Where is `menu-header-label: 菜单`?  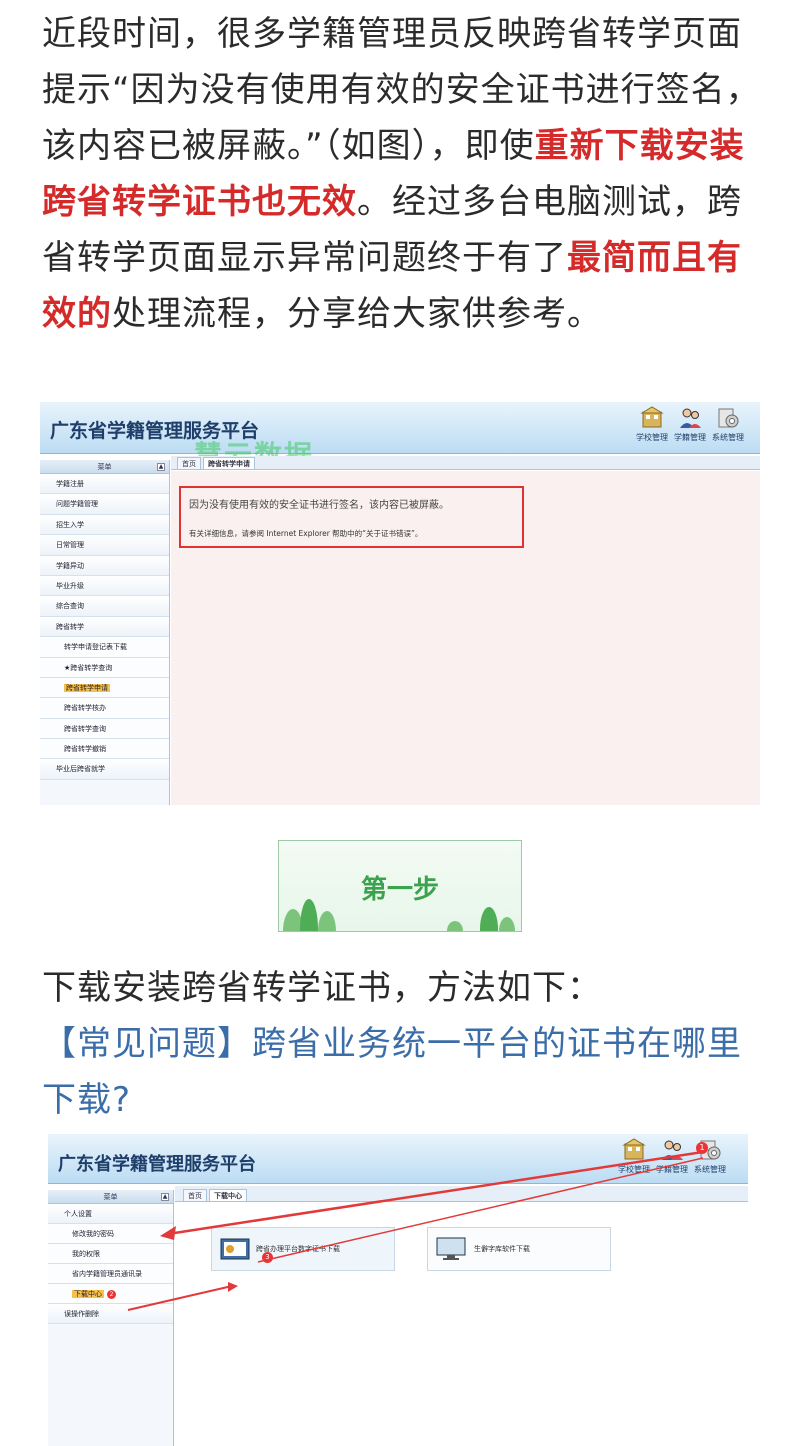 menu-header-label: 菜单 is located at coordinates (104, 467).